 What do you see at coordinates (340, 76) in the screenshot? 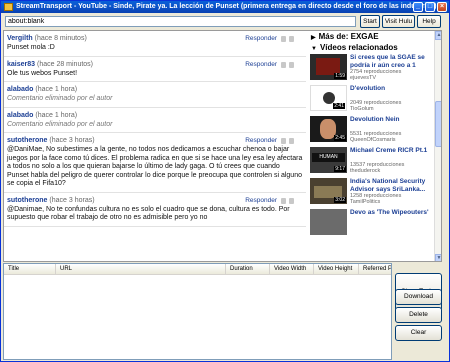
I see `video-duration: 1:59` at bounding box center [340, 76].